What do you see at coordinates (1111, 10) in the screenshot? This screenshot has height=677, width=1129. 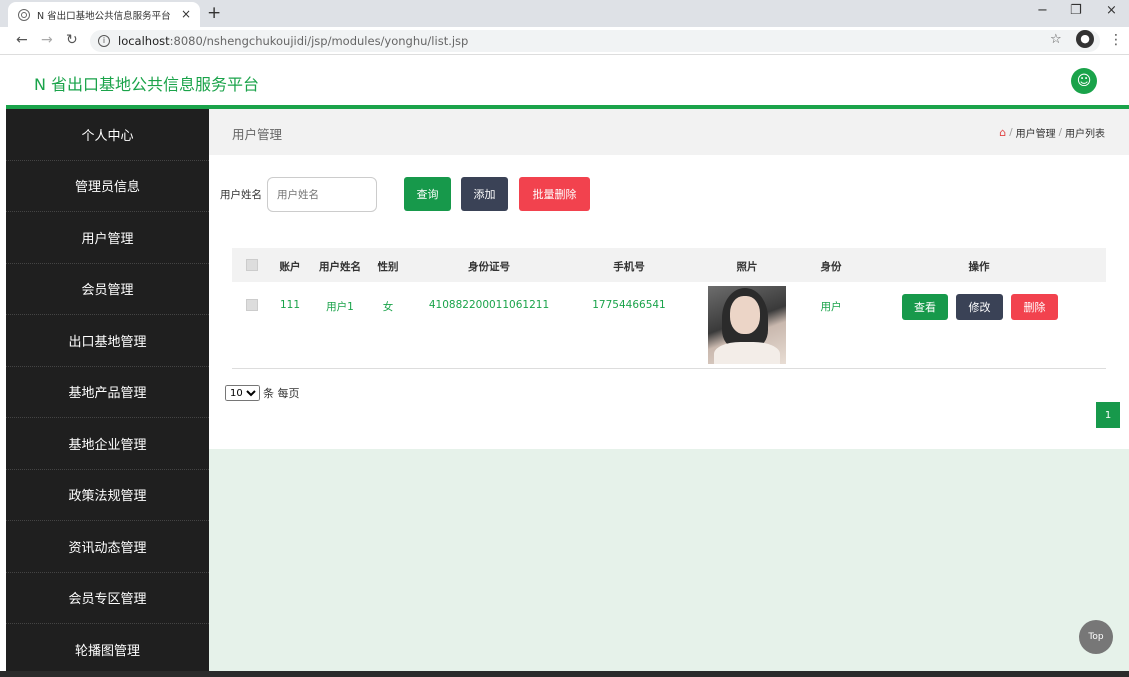 I see `window-close-icon: ×` at bounding box center [1111, 10].